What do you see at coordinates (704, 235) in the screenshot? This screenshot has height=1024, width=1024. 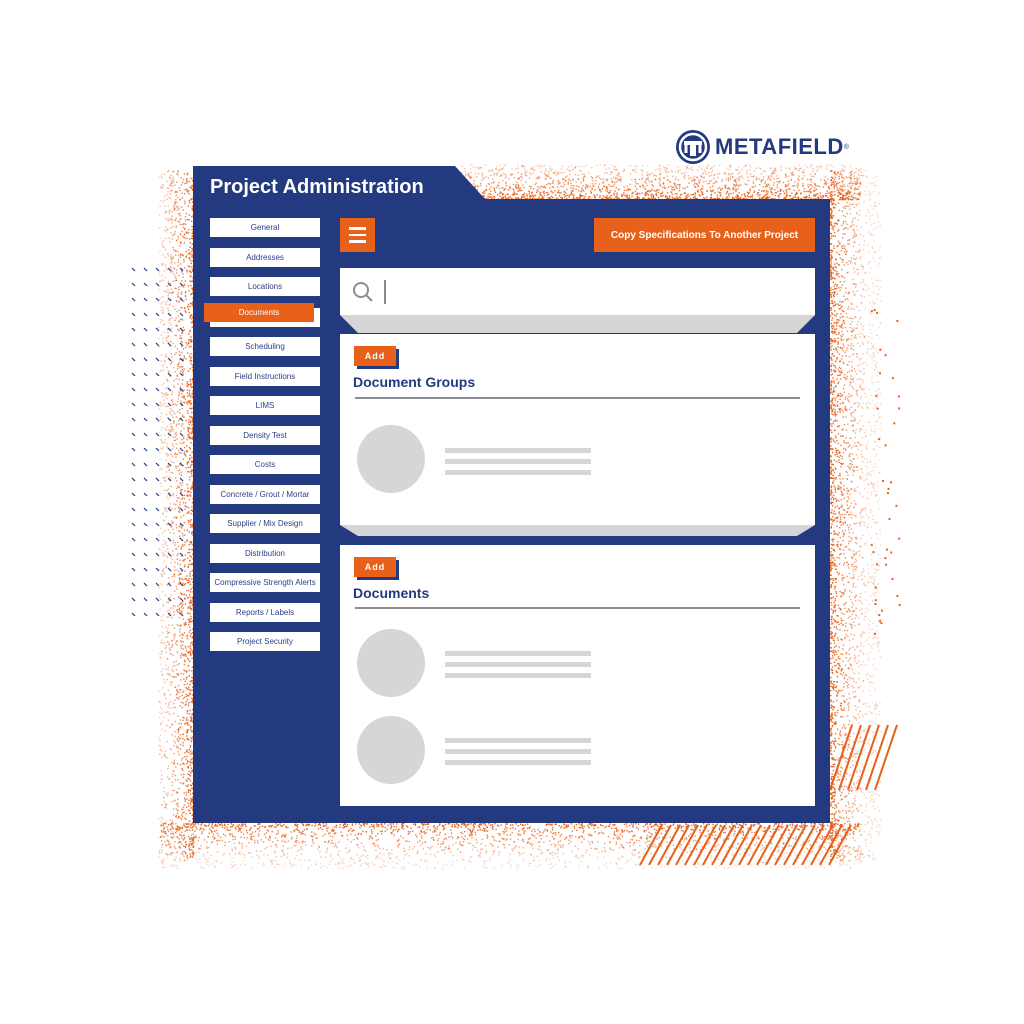 I see `copy-specifications-button: Copy Specifications To Another Project` at bounding box center [704, 235].